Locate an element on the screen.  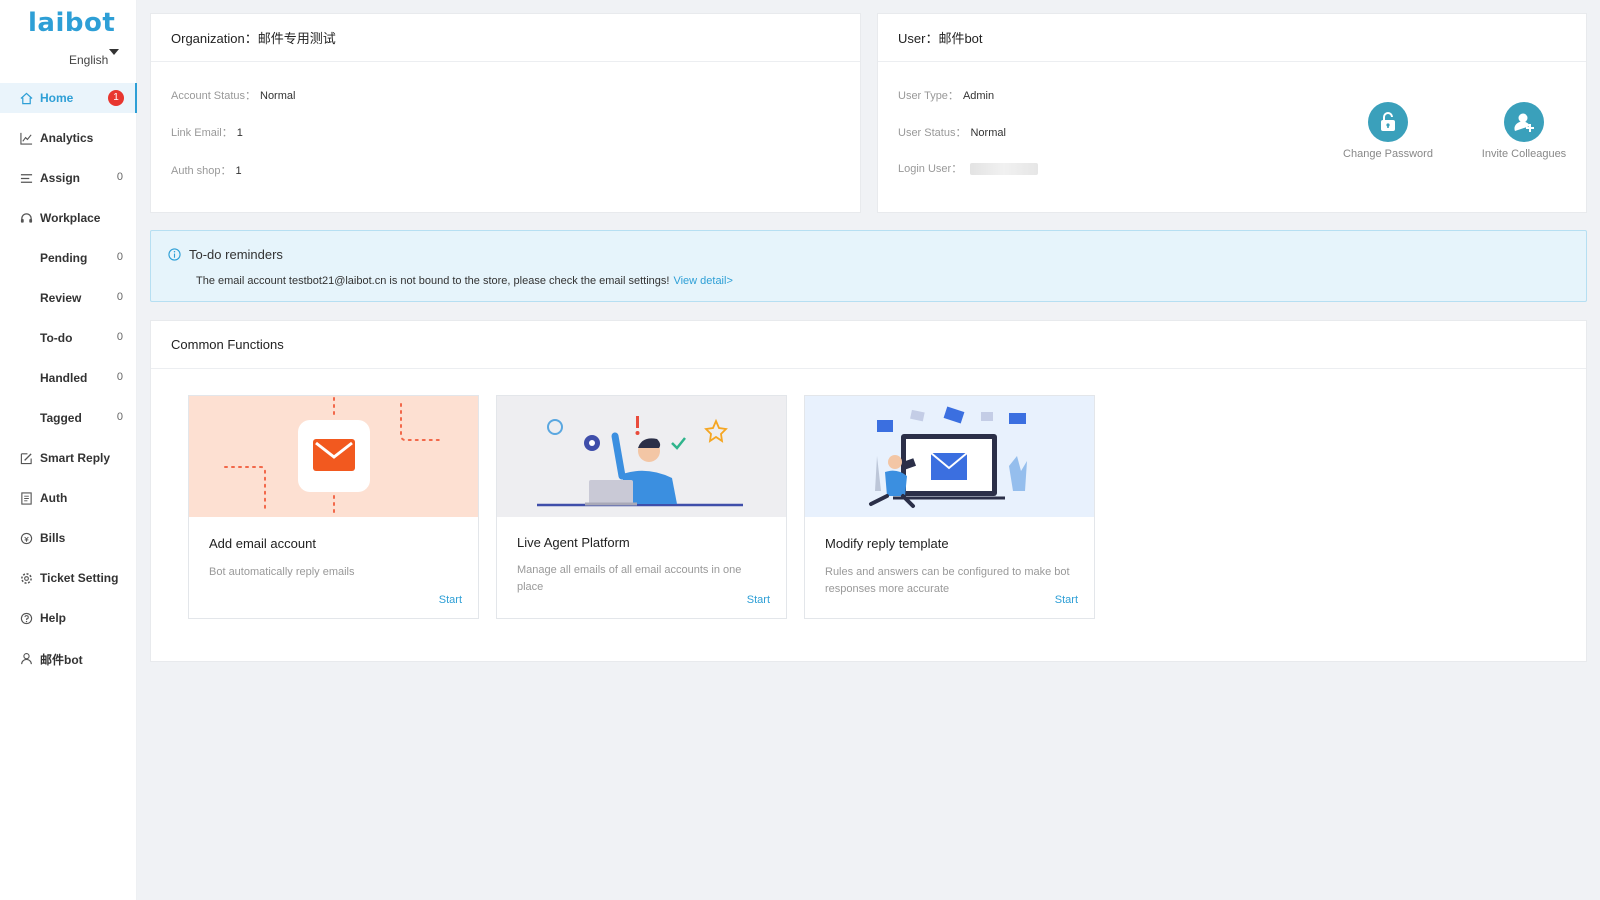
template-illustration is located at coordinates (949, 456).